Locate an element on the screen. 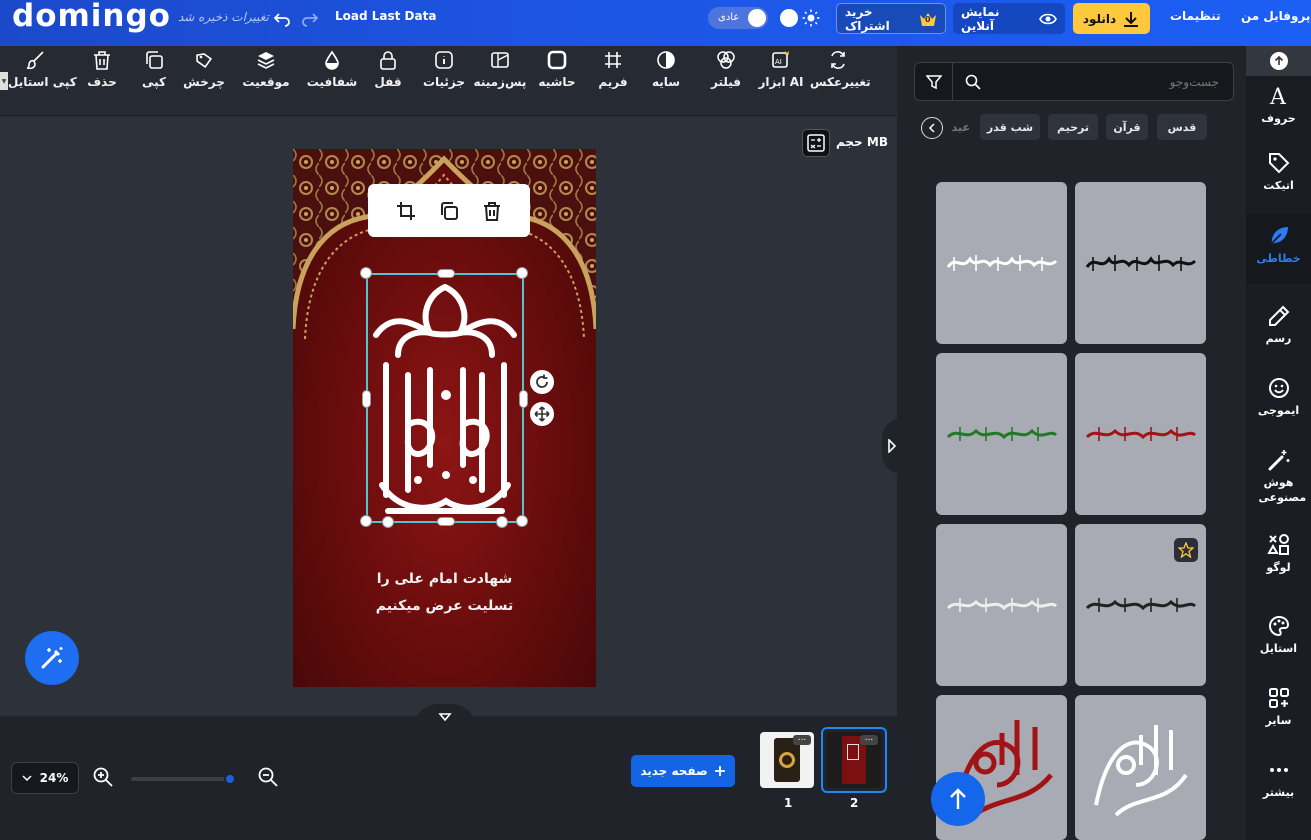 Image resolution: width=1311 pixels, height=840 pixels. calligraphy-element is located at coordinates (445, 398).